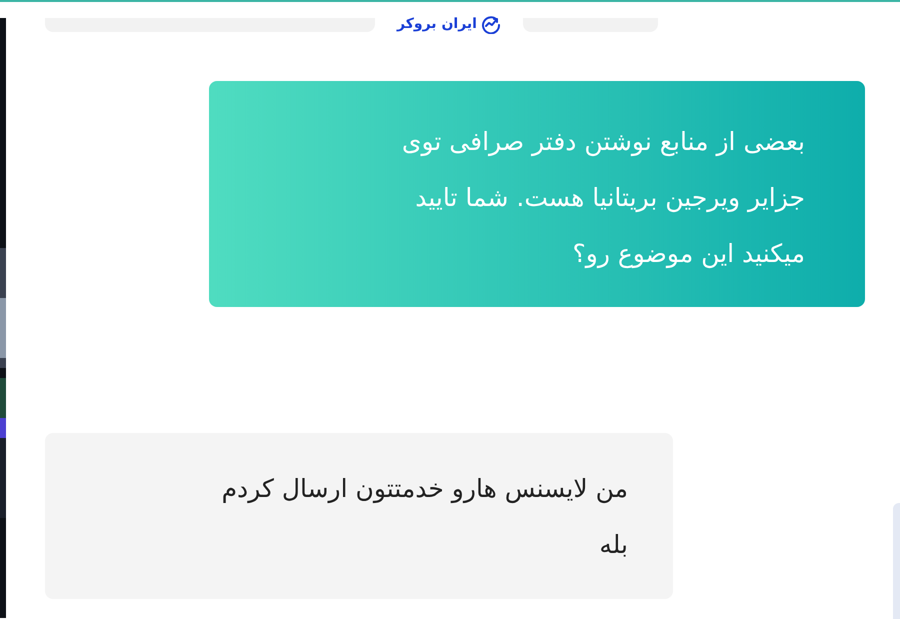 The image size is (900, 619). Describe the element at coordinates (437, 24) in the screenshot. I see `logo-text: ایران بروکر` at that location.